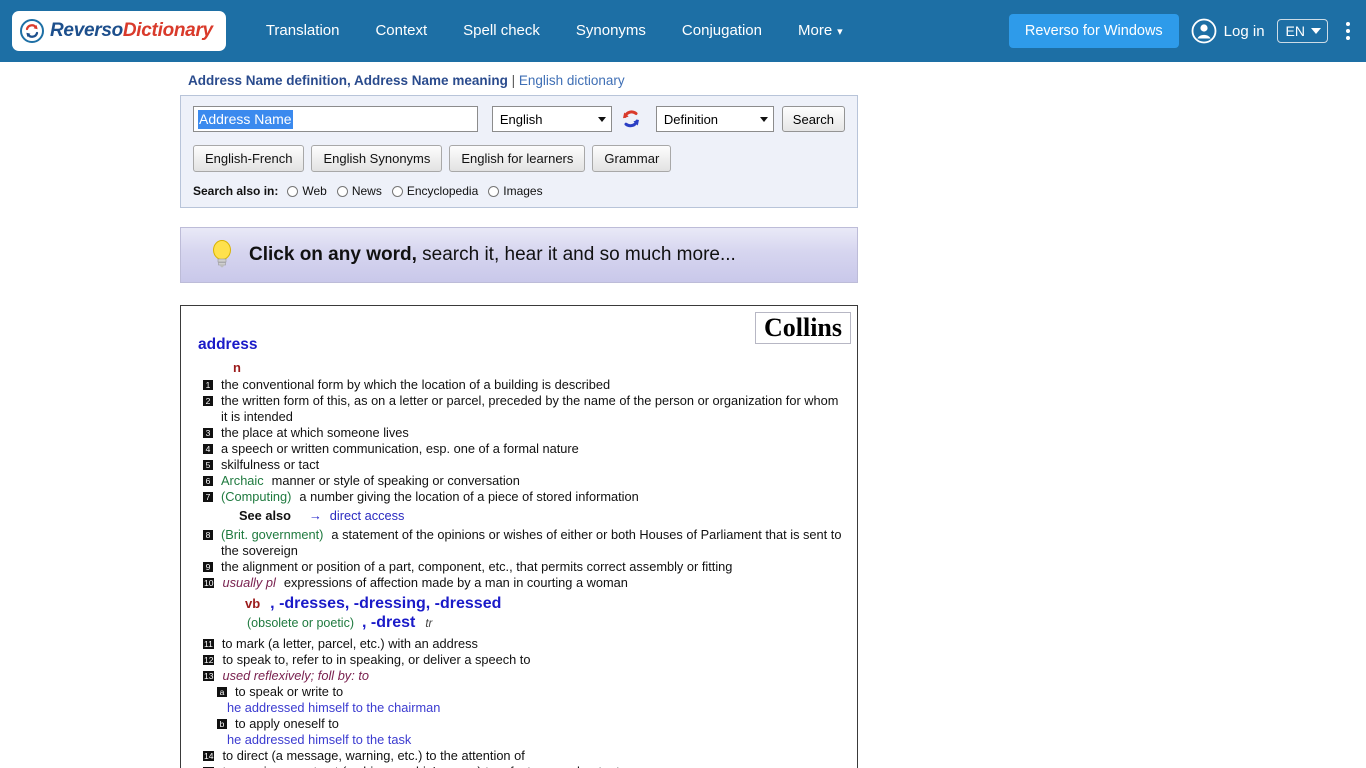 The image size is (1366, 768). I want to click on login-button: Log in, so click(1228, 31).